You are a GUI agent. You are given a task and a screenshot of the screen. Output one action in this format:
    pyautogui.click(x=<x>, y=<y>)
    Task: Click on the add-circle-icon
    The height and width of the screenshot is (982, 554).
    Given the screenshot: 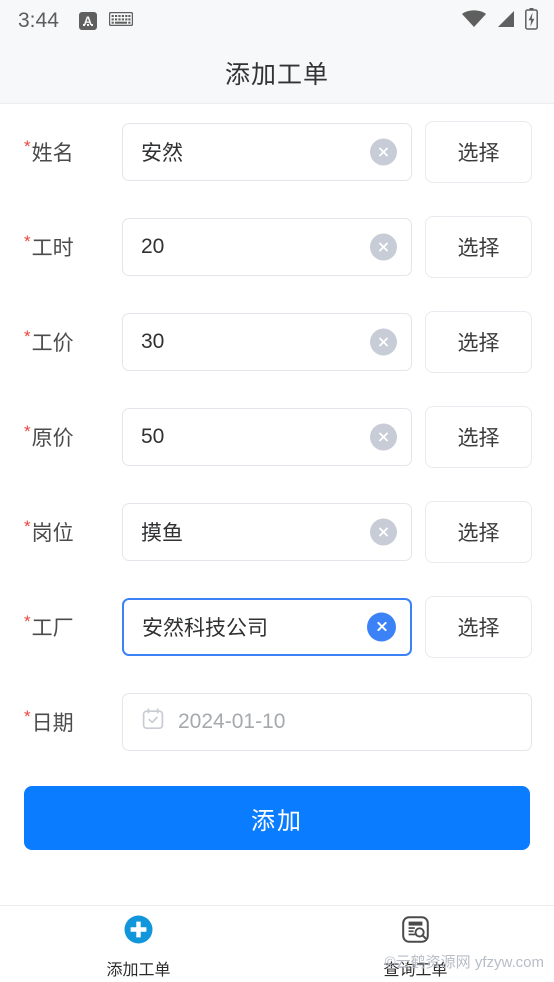 What is the action you would take?
    pyautogui.click(x=138, y=932)
    